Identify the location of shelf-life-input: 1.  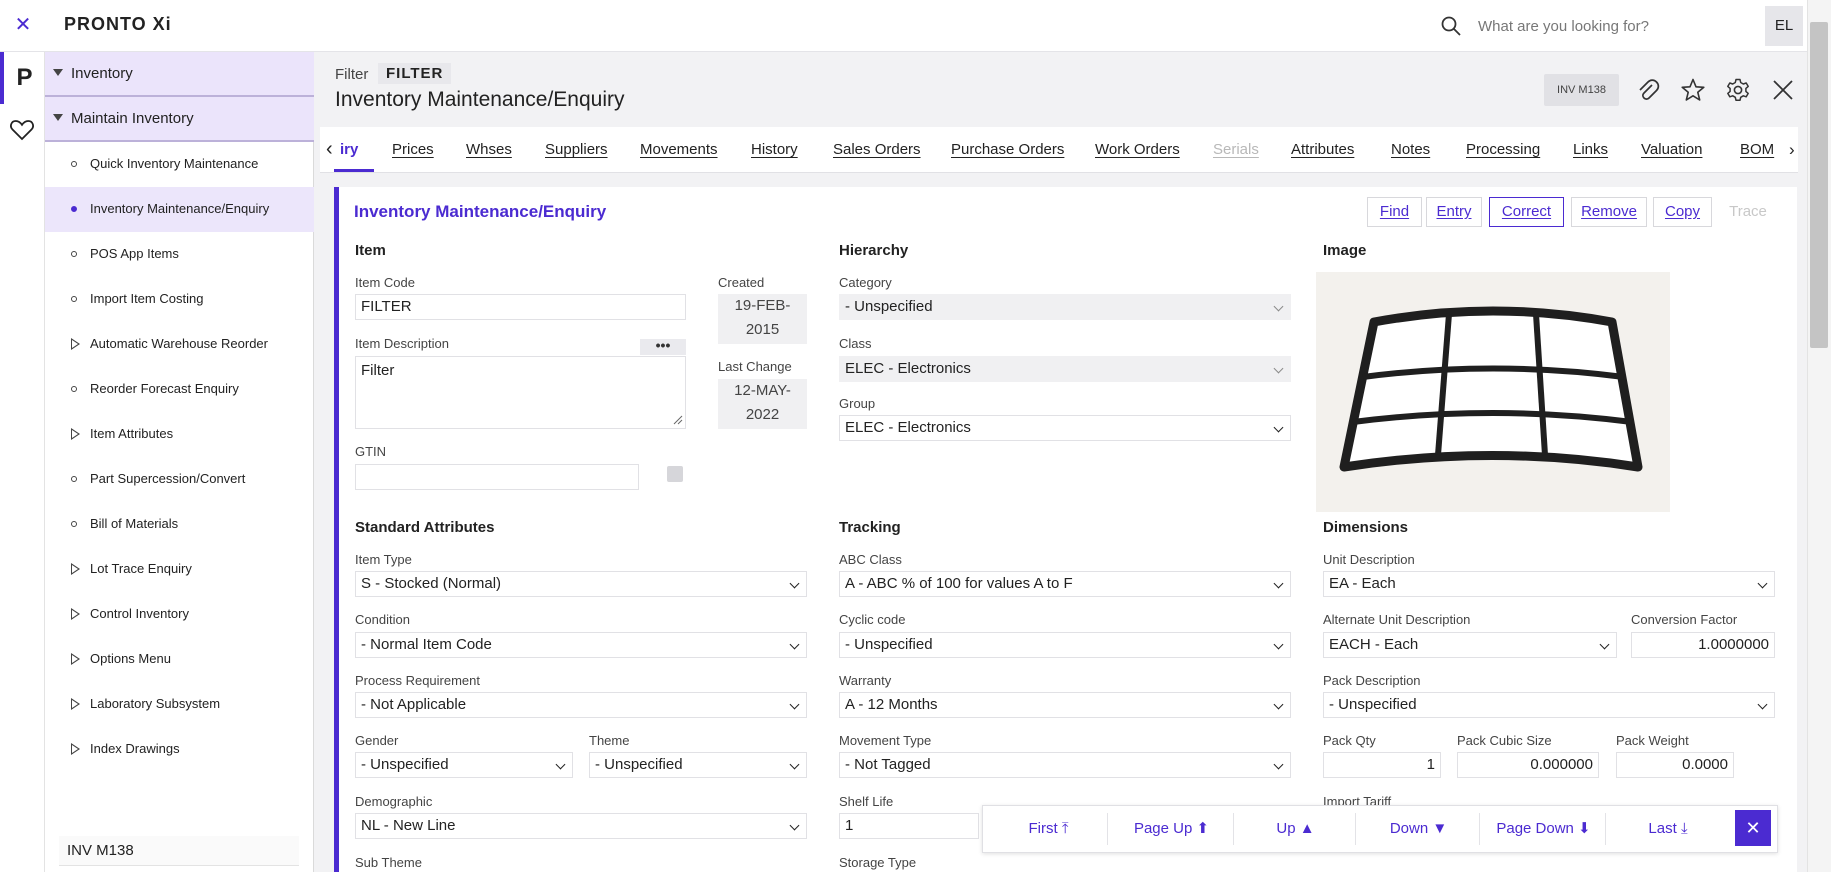
(909, 826).